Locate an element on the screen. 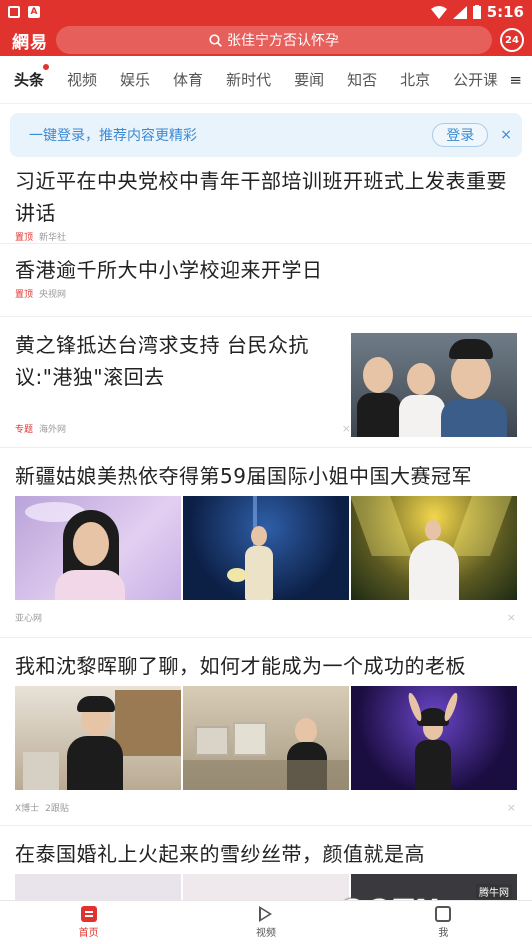 This screenshot has width=532, height=944. article-source: X博士 is located at coordinates (27, 808).